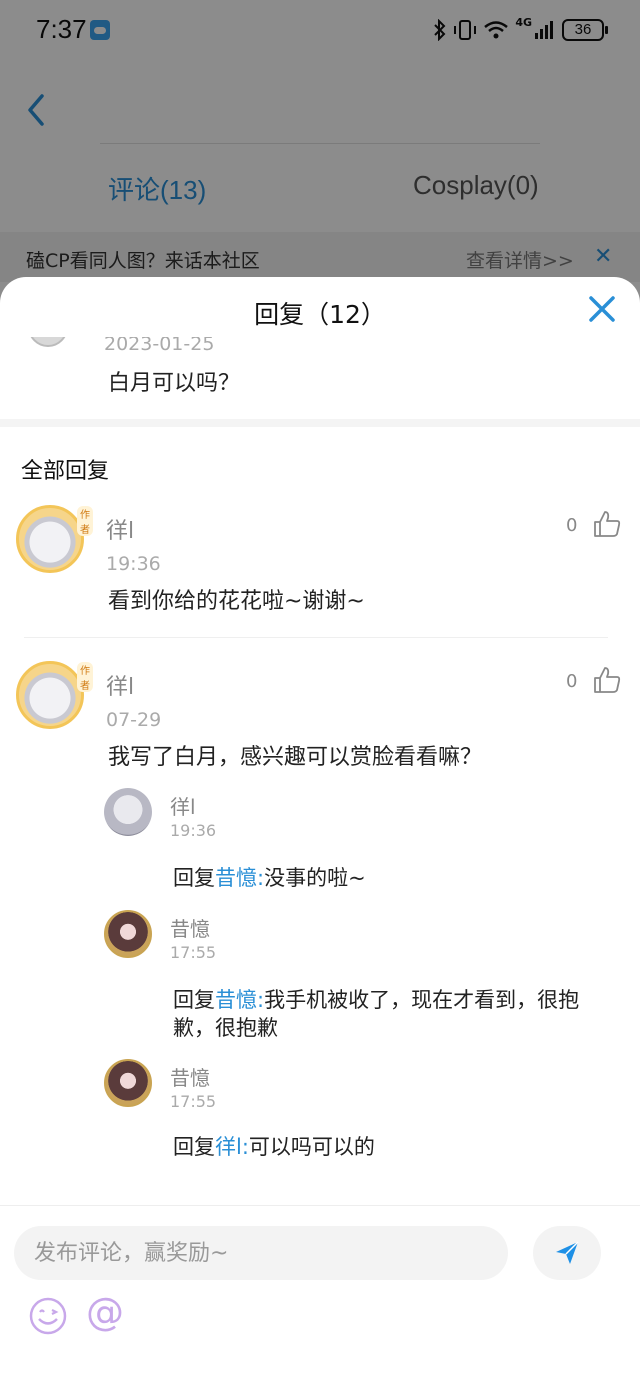 The height and width of the screenshot is (1387, 640). What do you see at coordinates (295, 757) in the screenshot?
I see `comment-text: 我写了白月，感兴趣可以赏脸看看嘛？` at bounding box center [295, 757].